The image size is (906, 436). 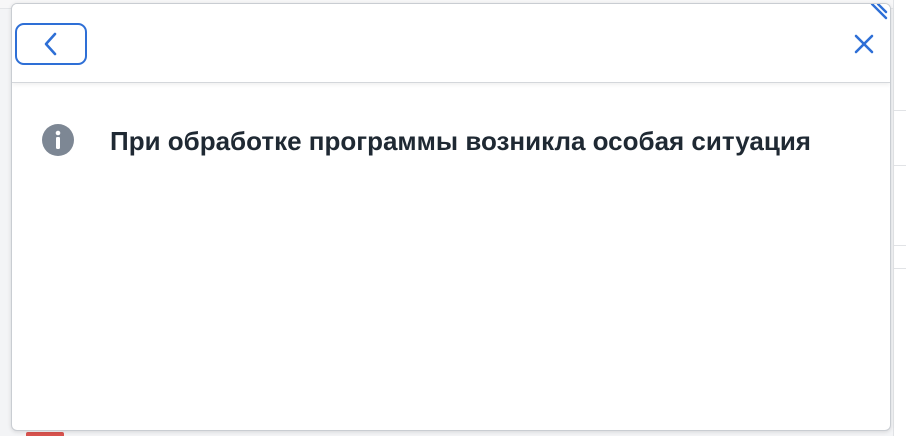 I want to click on close-button, so click(x=864, y=44).